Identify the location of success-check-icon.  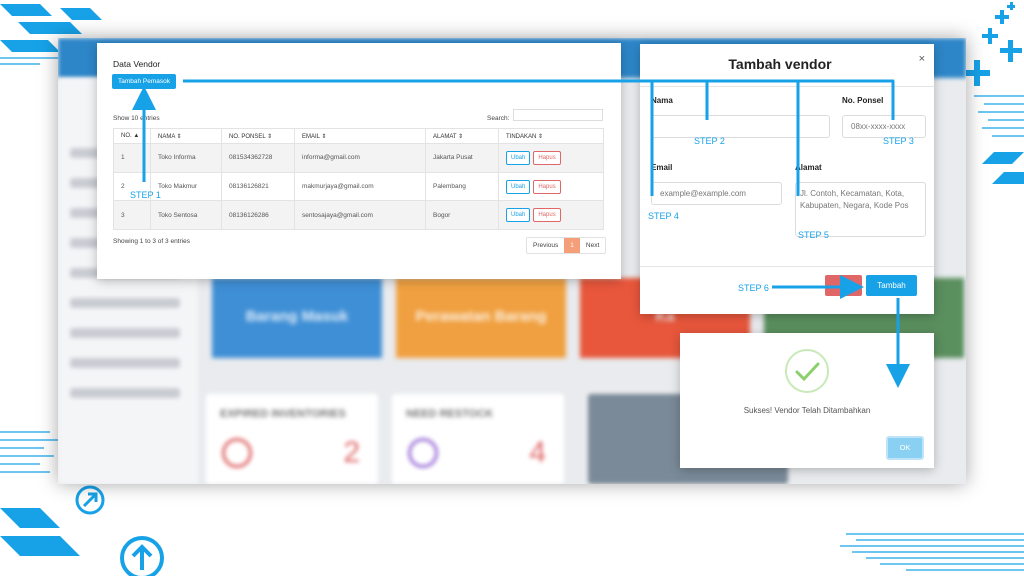
(807, 371).